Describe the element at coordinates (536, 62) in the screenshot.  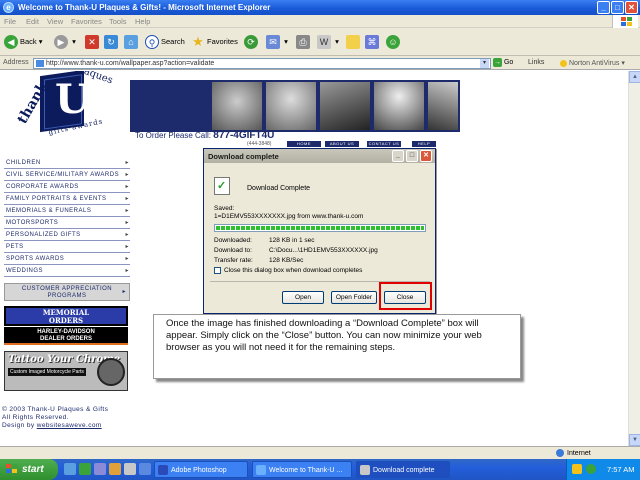
I see `links-button: Links` at that location.